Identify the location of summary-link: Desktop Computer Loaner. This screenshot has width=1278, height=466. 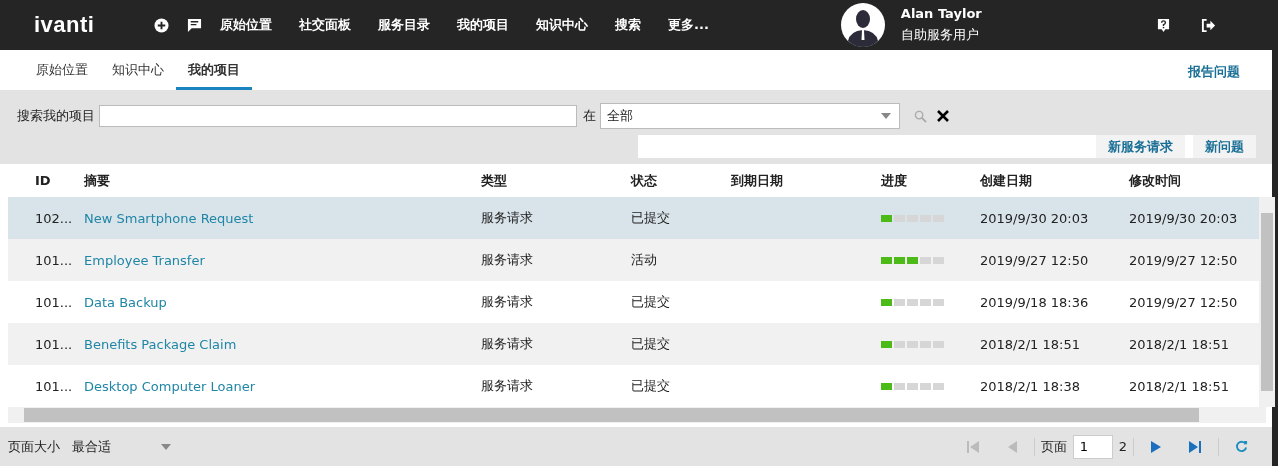
(170, 386).